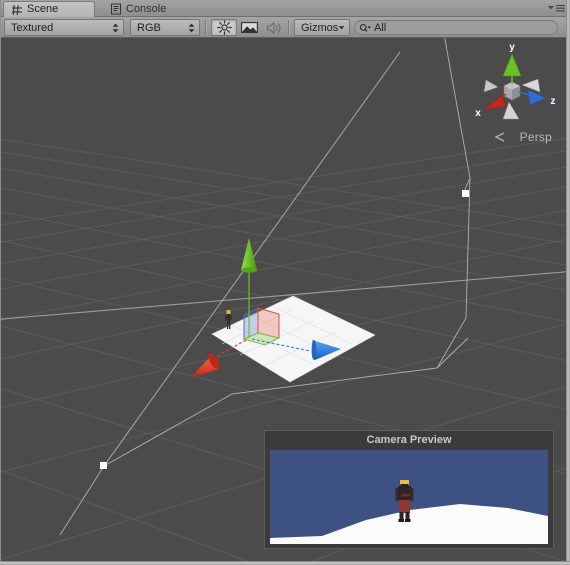  What do you see at coordinates (32, 27) in the screenshot?
I see `draw-mode-label: Textured` at bounding box center [32, 27].